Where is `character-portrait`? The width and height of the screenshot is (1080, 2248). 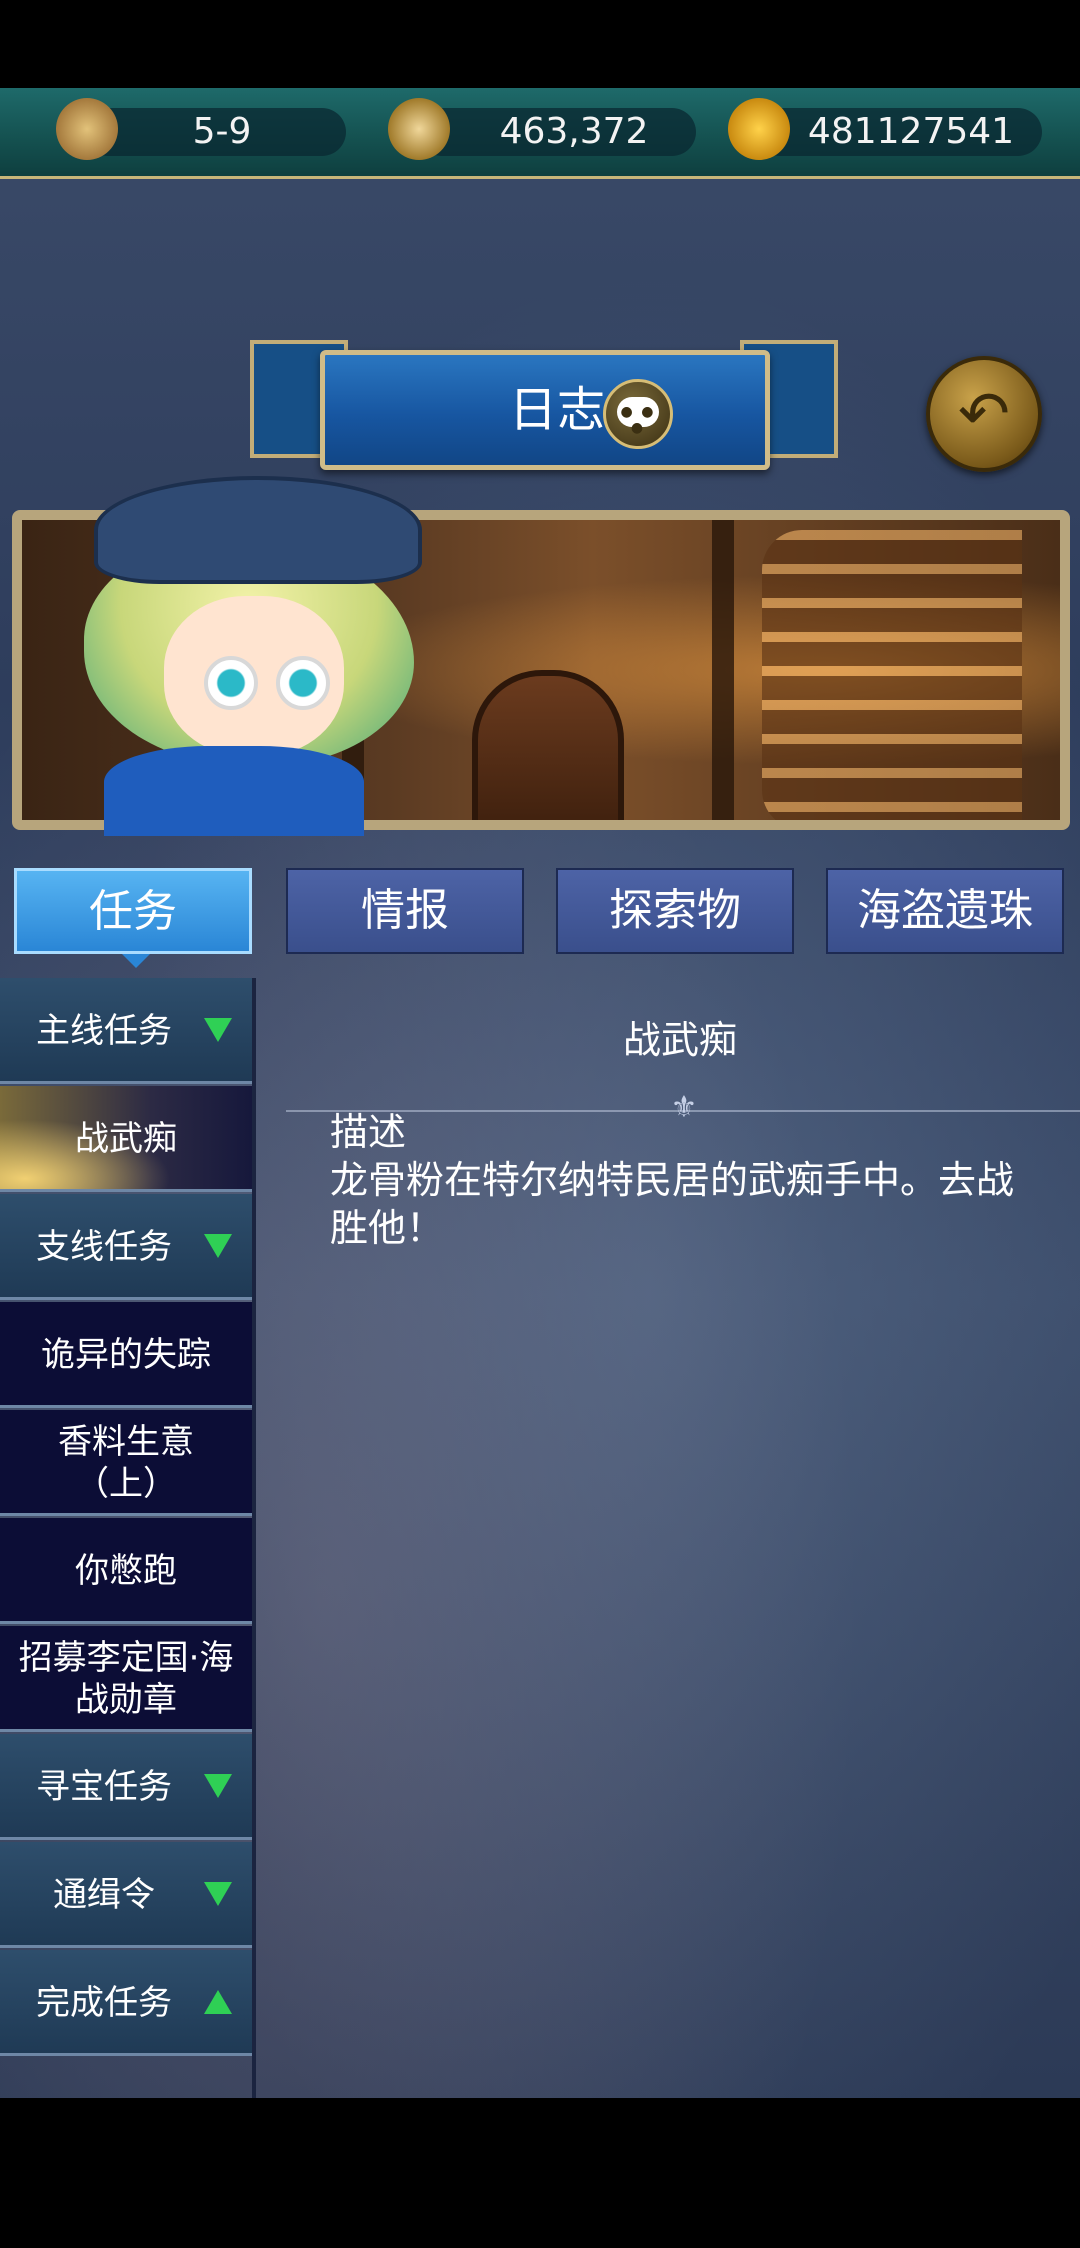 character-portrait is located at coordinates (218, 656).